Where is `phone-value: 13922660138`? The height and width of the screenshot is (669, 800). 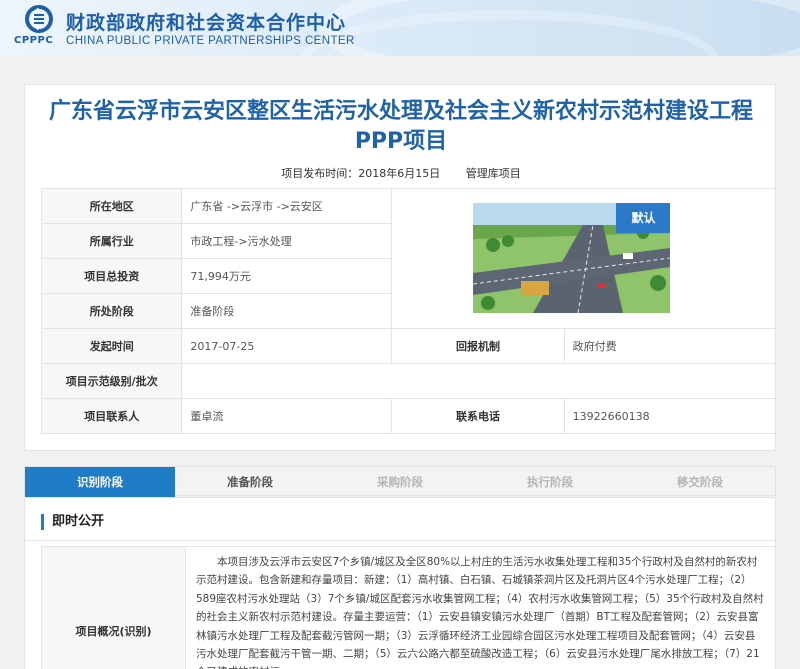
phone-value: 13922660138 is located at coordinates (670, 416).